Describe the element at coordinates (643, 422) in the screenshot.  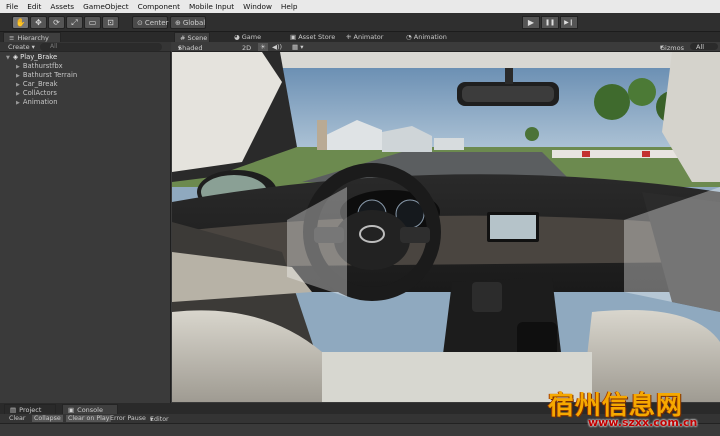
I see `watermark-url: www.szxx.com.cn` at that location.